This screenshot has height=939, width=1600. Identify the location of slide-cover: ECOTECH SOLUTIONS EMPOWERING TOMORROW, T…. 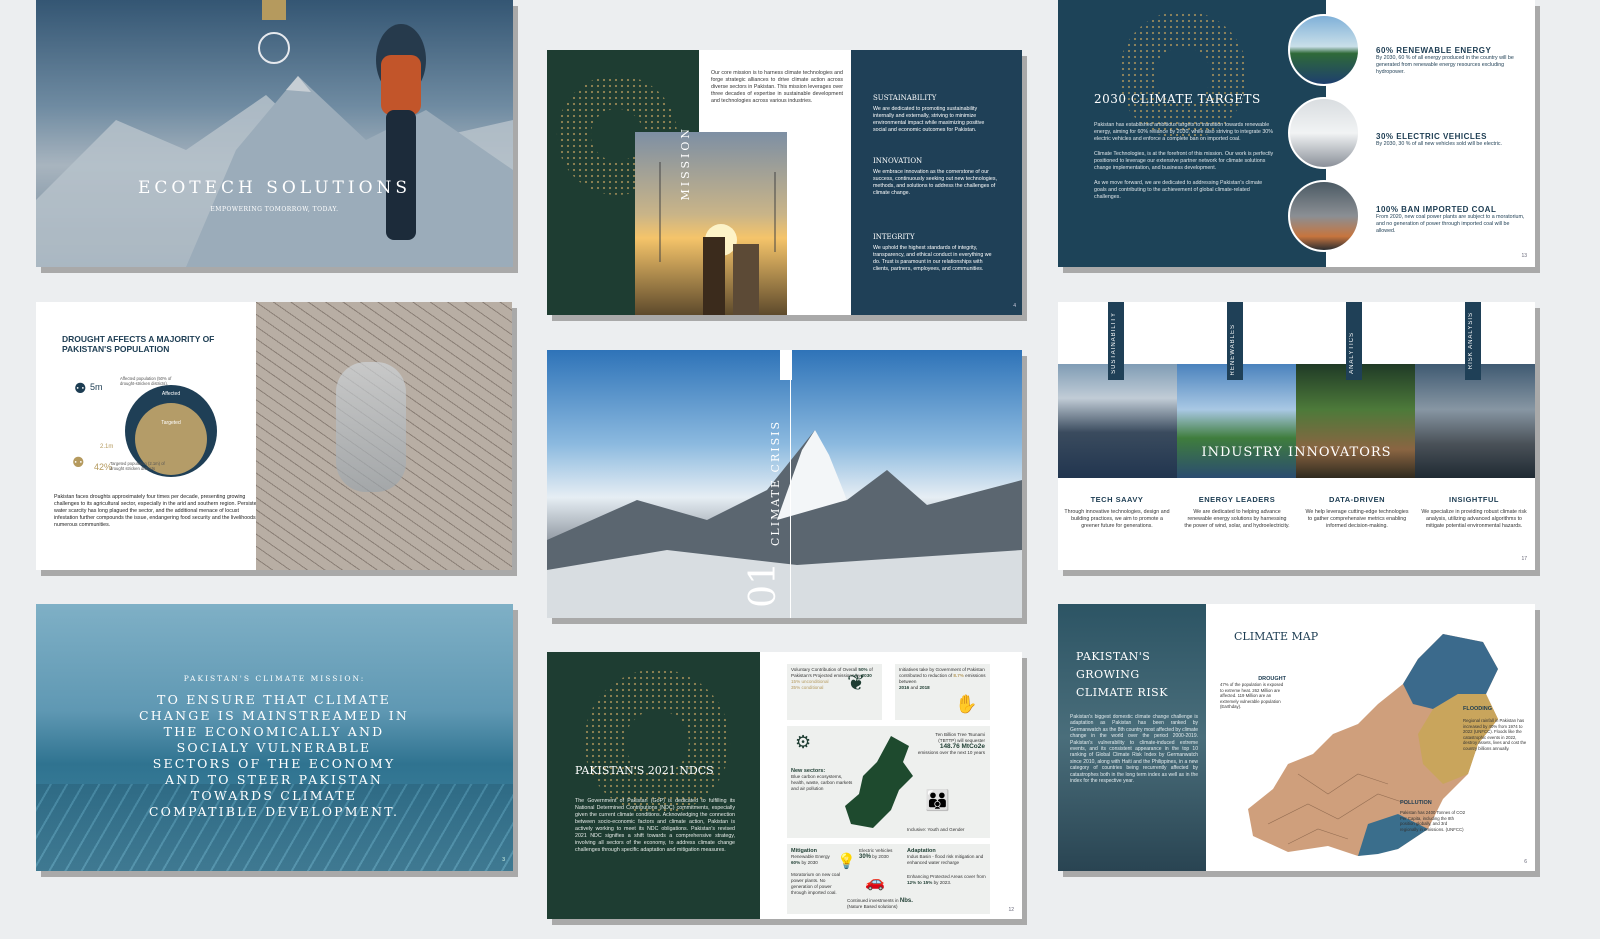
(274, 133).